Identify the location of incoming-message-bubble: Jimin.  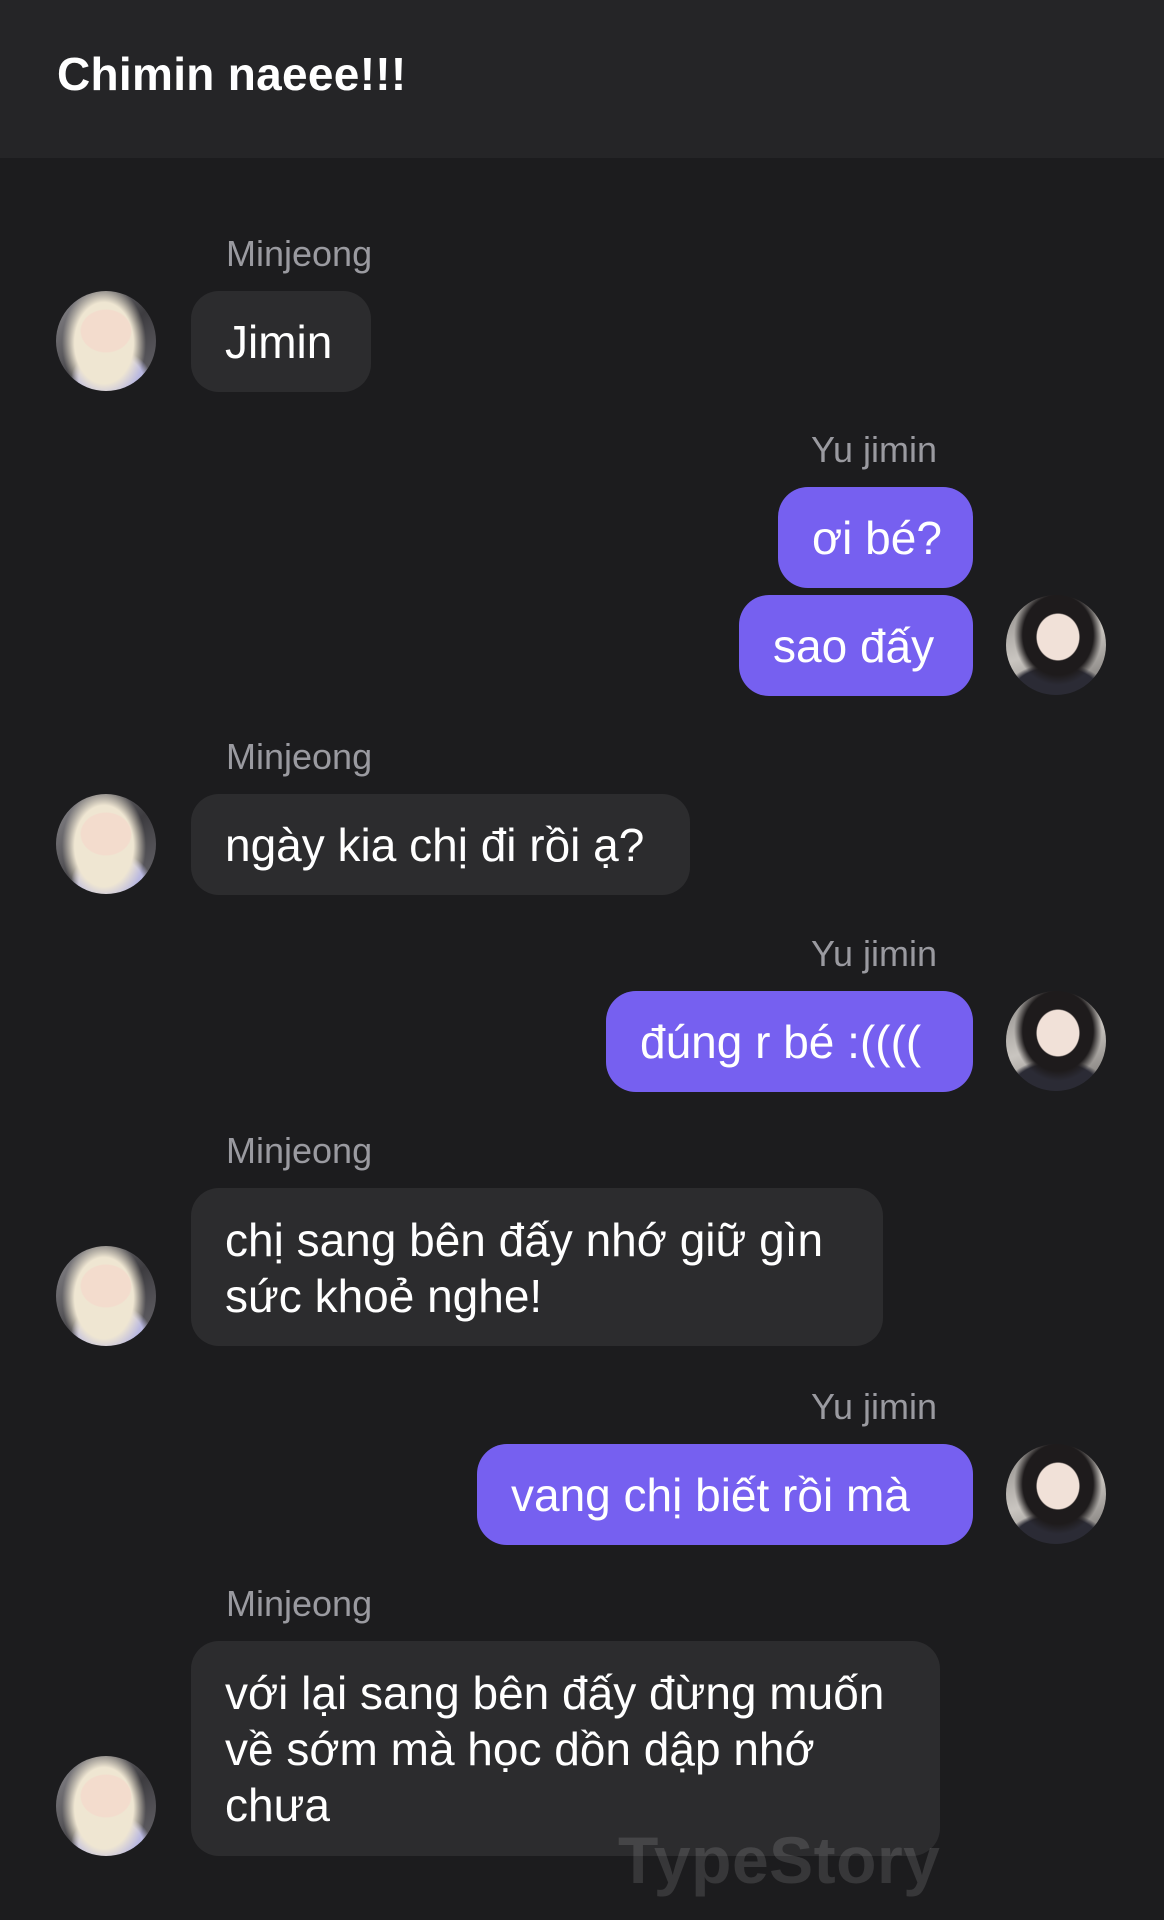
(281, 341).